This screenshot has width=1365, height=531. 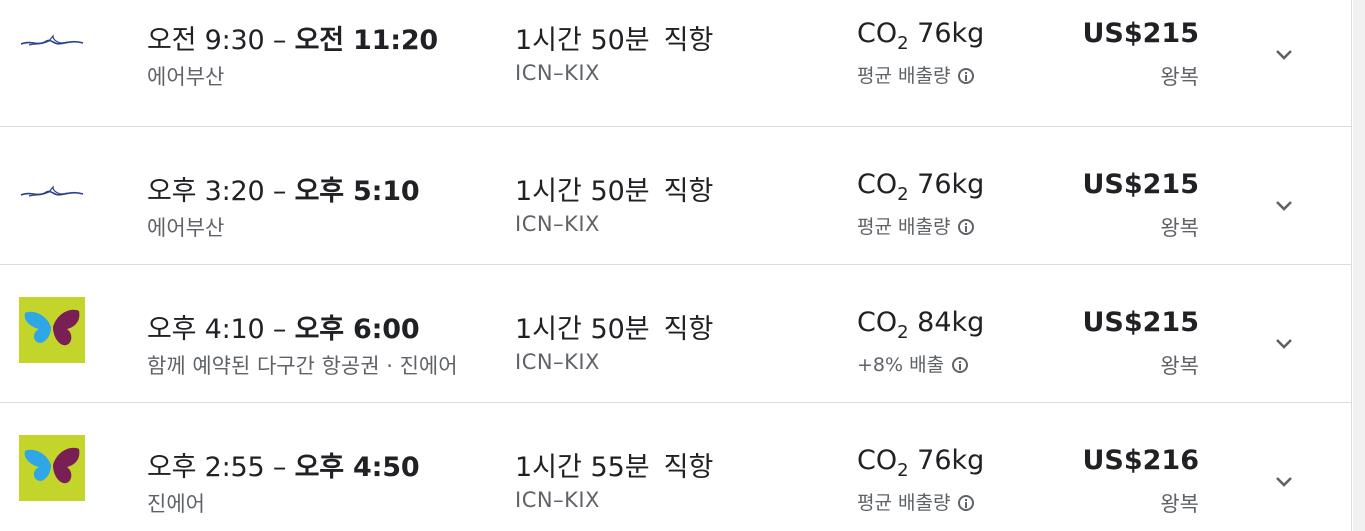 What do you see at coordinates (921, 325) in the screenshot?
I see `co2-emission: CO2 84kg` at bounding box center [921, 325].